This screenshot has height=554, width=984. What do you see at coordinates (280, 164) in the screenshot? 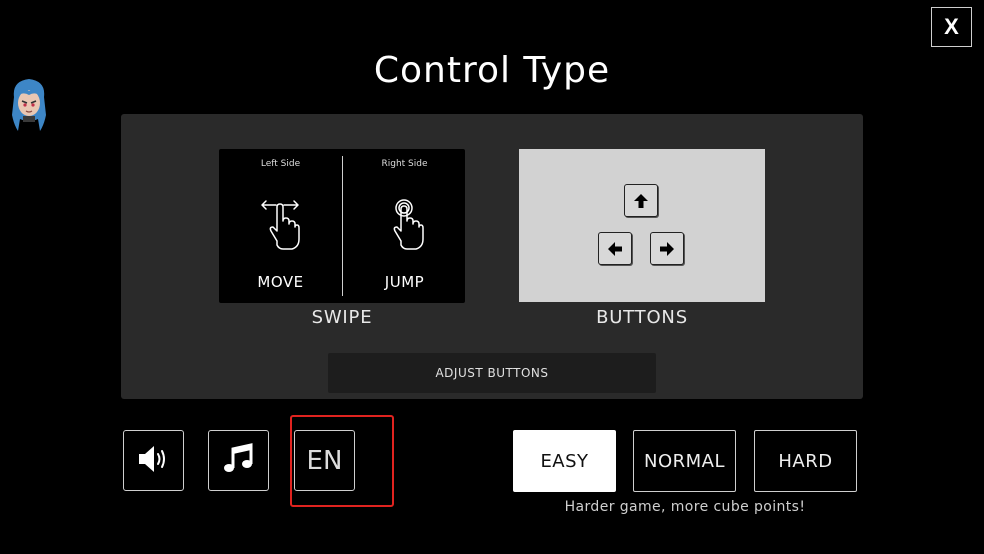
I see `left-side-caption: Left Side` at bounding box center [280, 164].